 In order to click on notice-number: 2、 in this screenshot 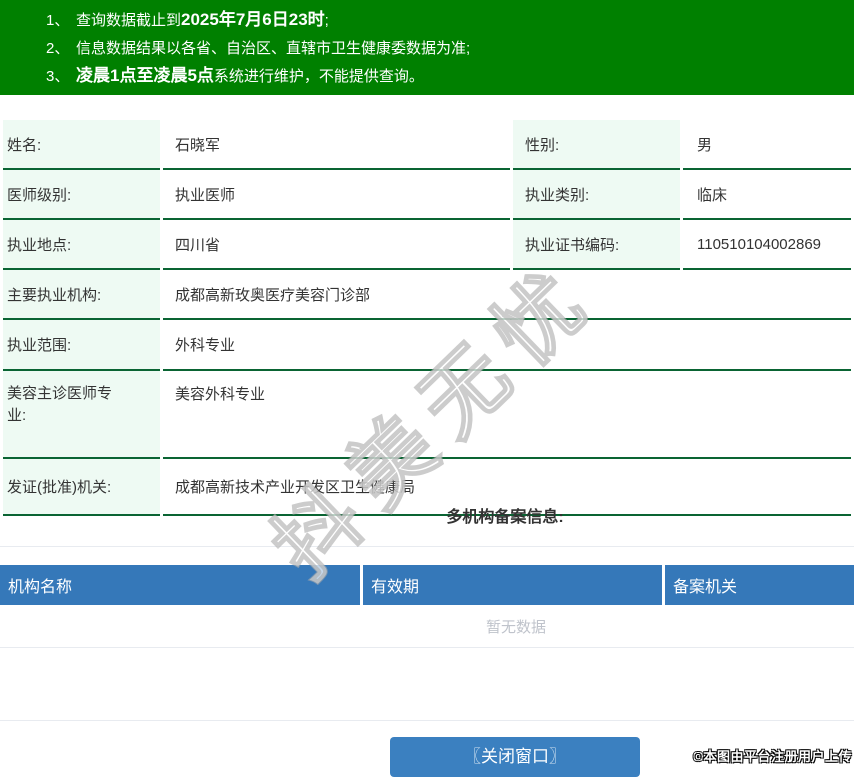, I will do `click(58, 48)`.